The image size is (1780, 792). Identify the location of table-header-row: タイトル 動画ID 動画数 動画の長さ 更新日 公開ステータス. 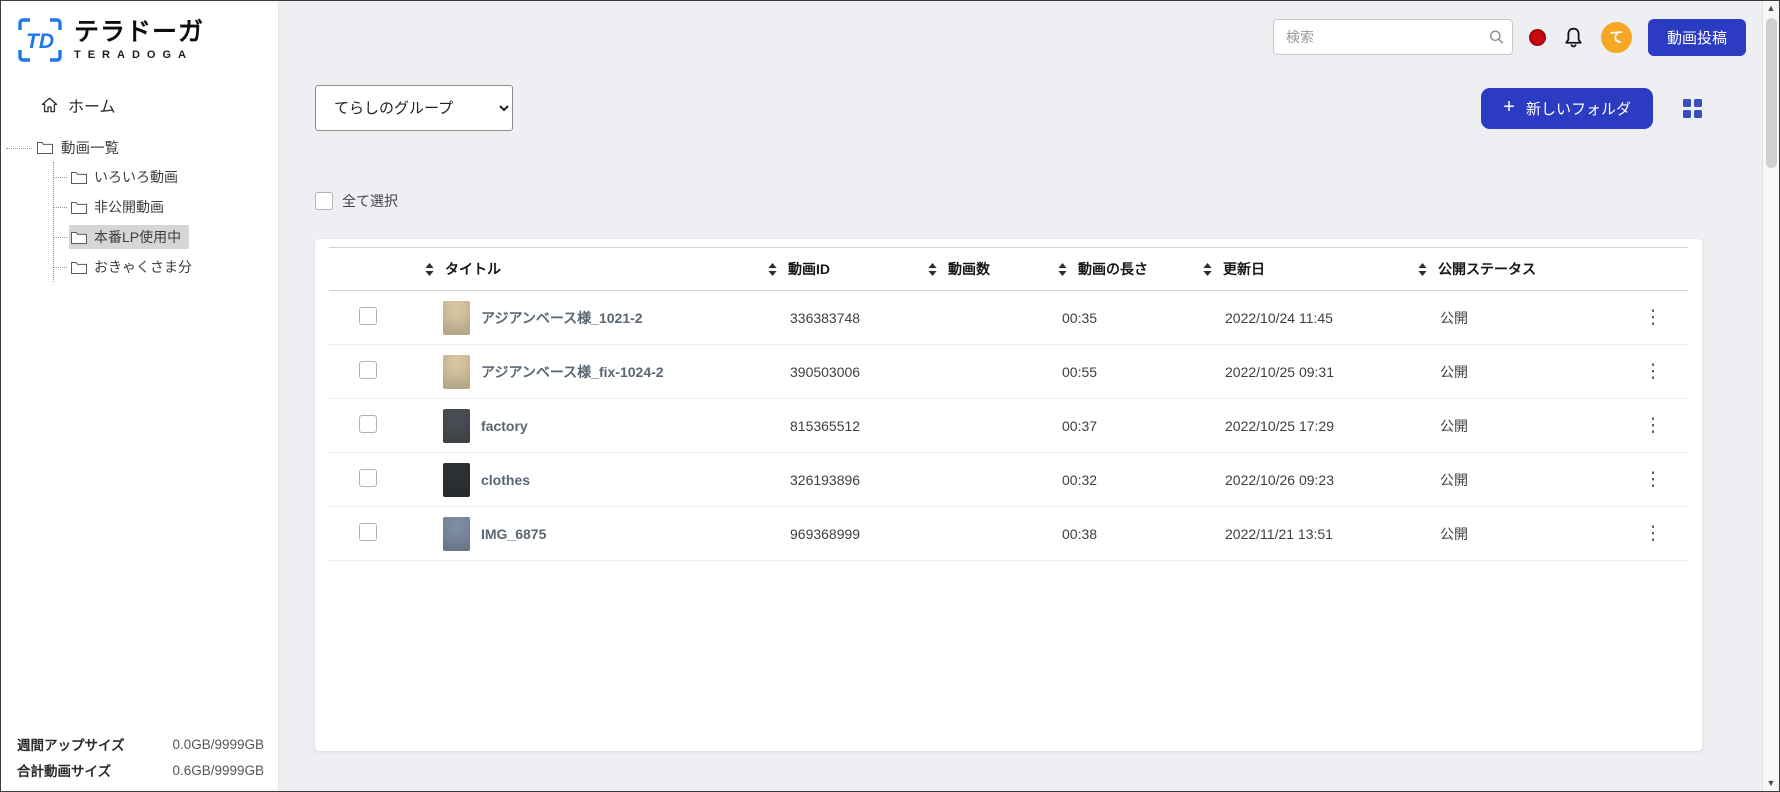
(1008, 269).